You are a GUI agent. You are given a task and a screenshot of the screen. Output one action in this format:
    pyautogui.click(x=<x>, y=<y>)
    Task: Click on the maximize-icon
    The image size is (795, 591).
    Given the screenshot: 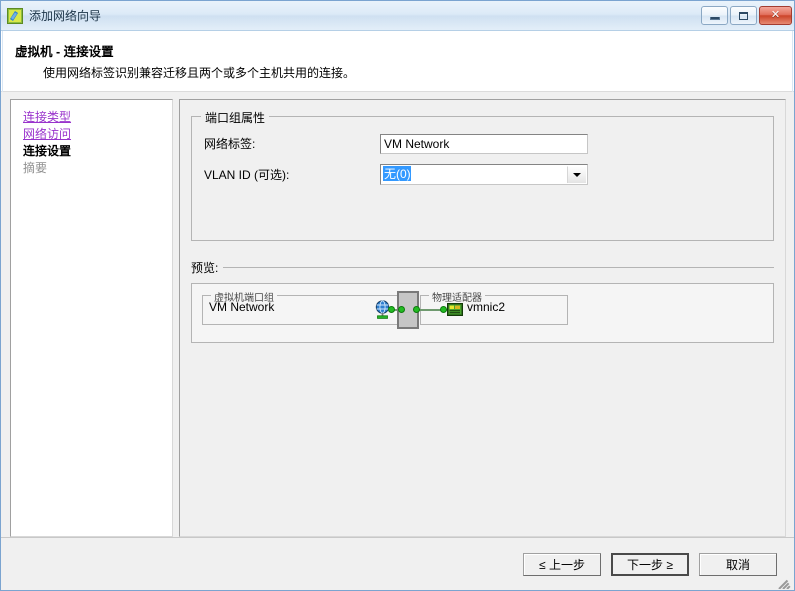 What is the action you would take?
    pyautogui.click(x=743, y=15)
    